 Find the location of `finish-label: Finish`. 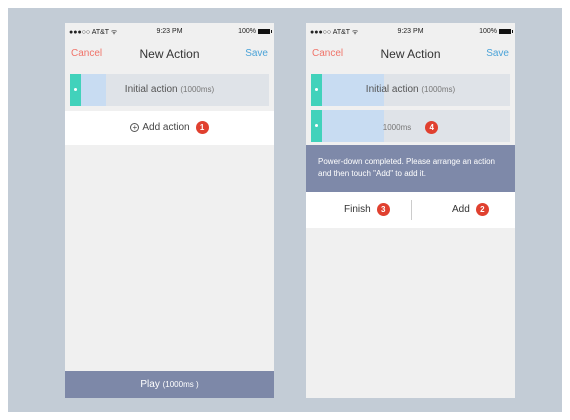

finish-label: Finish is located at coordinates (357, 210).